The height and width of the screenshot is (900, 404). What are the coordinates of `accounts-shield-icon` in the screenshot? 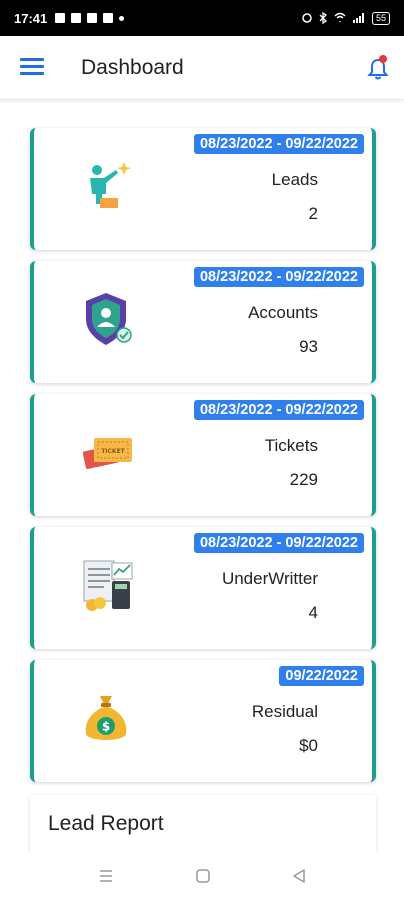 It's located at (109, 319).